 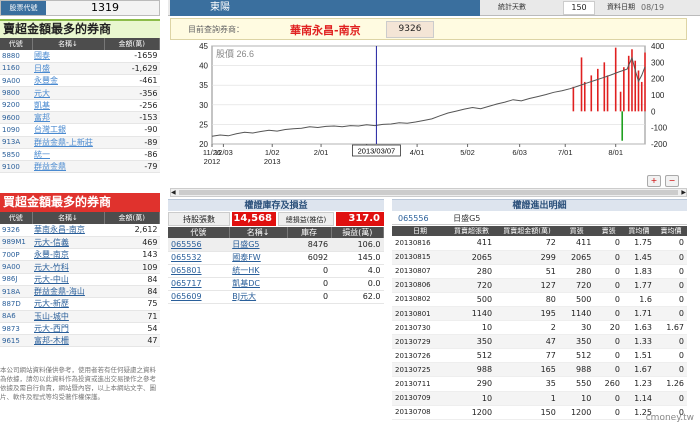 I want to click on detail-date: 20130729, so click(x=420, y=342).